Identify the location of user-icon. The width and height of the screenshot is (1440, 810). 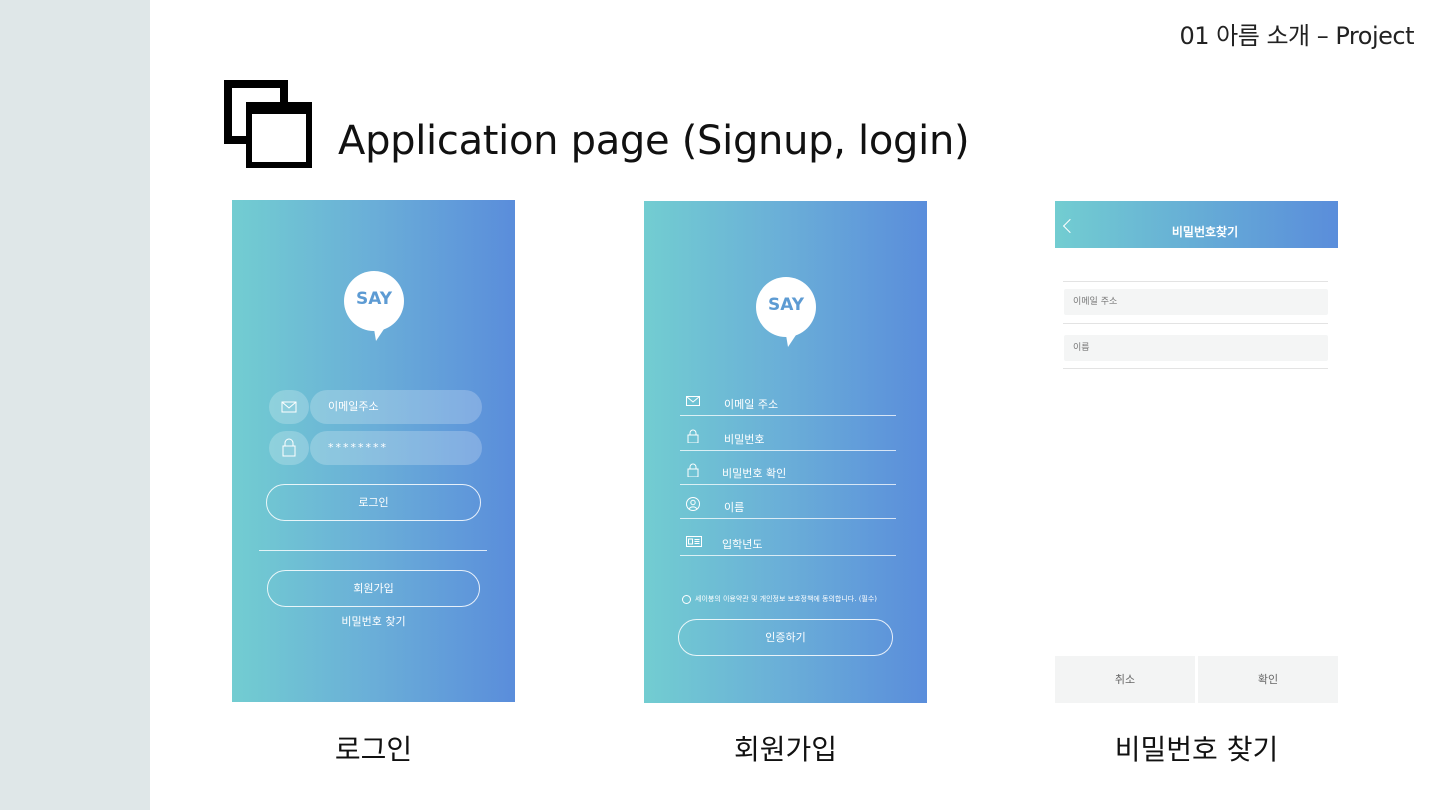
(693, 504).